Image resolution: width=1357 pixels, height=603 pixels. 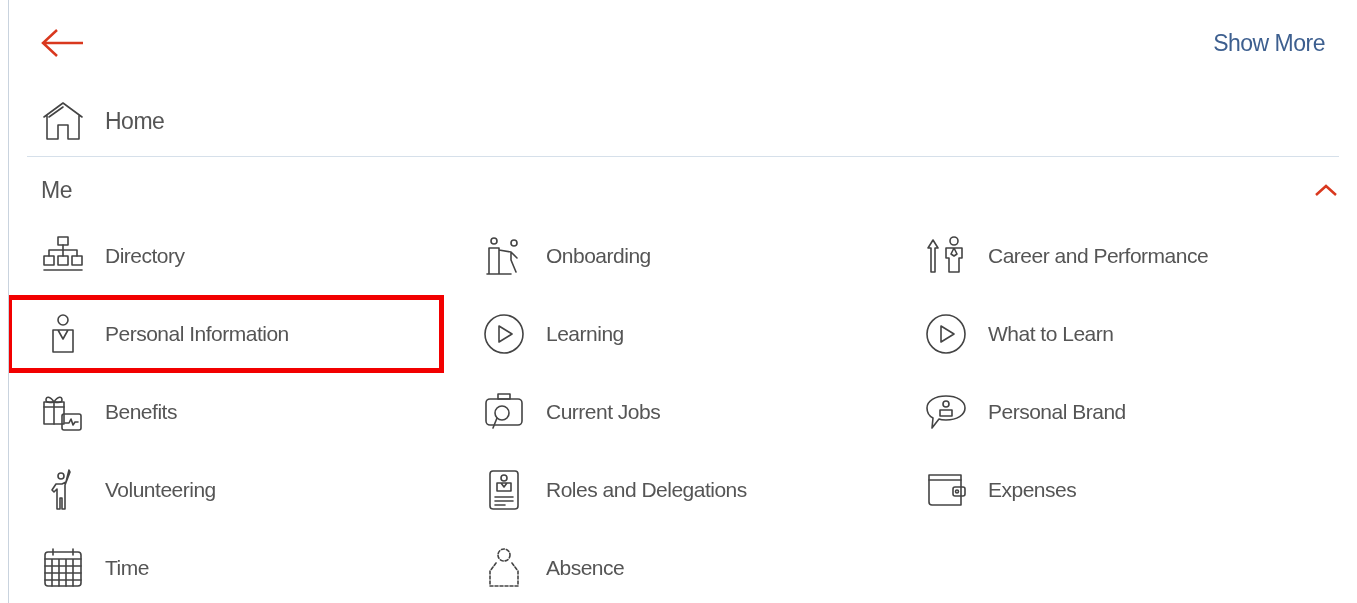 I want to click on home-link: Home, so click(x=683, y=121).